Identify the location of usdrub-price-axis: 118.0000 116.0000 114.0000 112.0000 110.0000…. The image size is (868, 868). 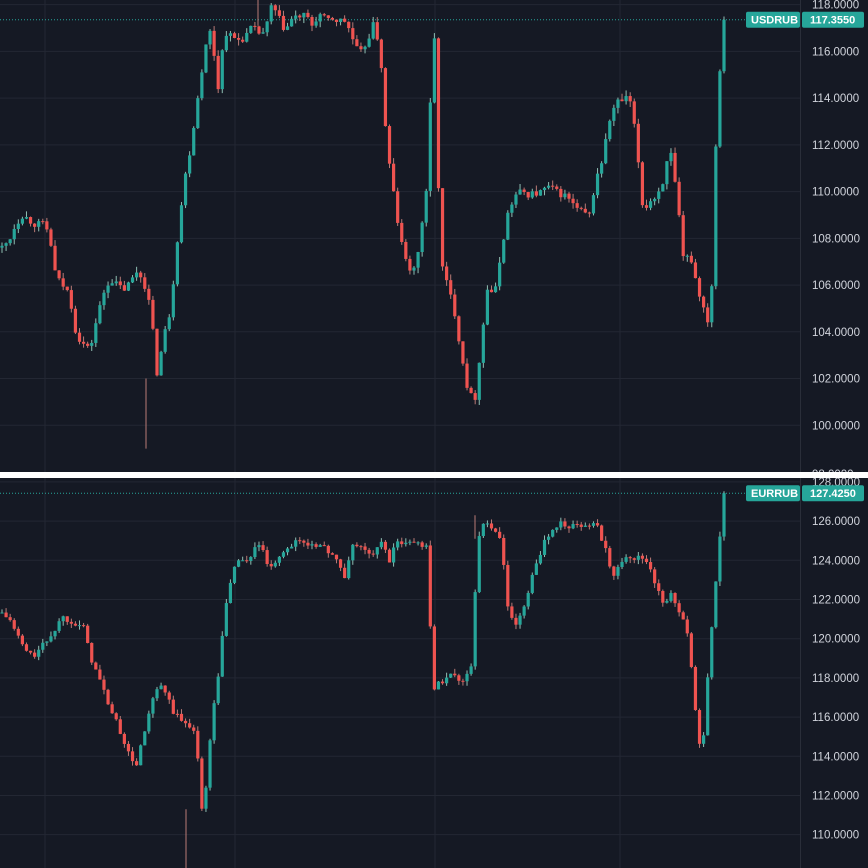
(836, 236).